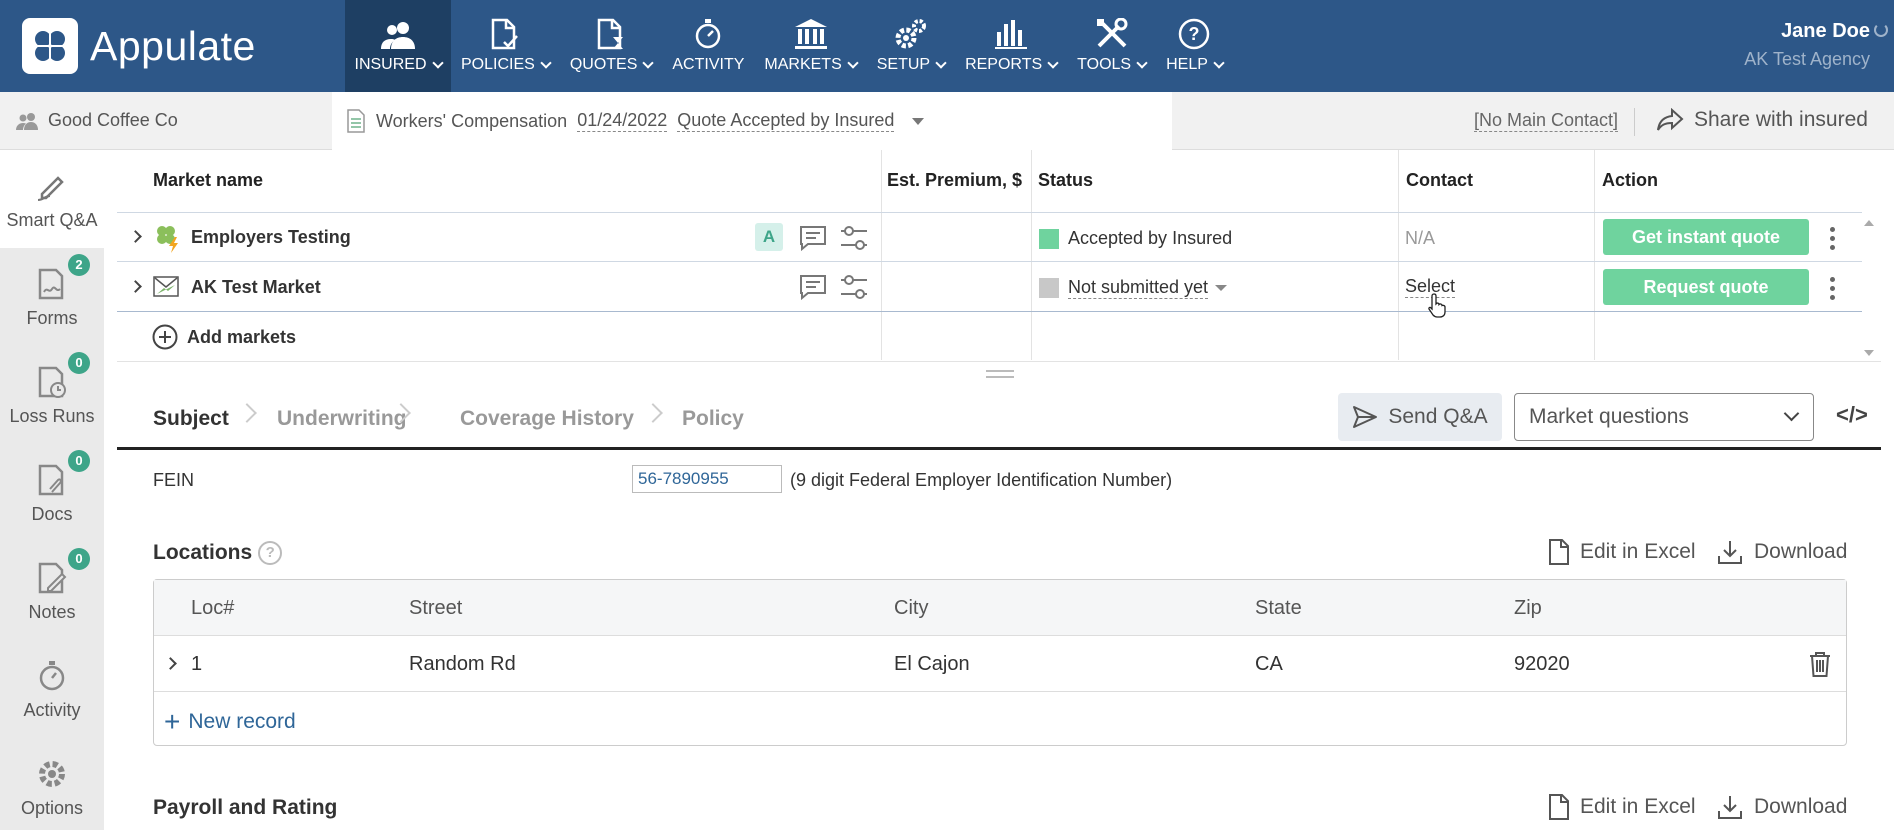  Describe the element at coordinates (713, 419) in the screenshot. I see `tab-policy: Policy` at that location.